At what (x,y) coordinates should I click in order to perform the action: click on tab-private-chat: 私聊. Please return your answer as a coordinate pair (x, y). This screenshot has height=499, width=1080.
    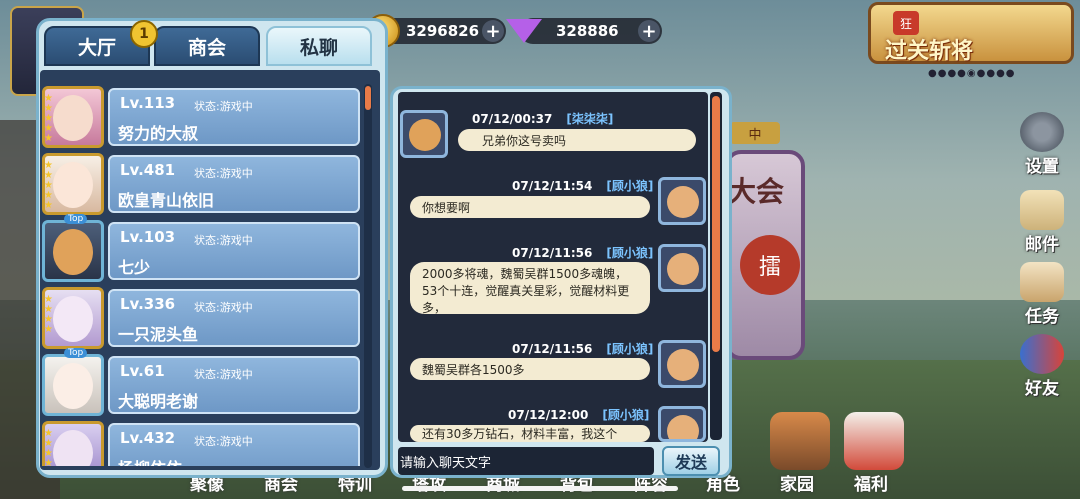
    Looking at the image, I should click on (319, 46).